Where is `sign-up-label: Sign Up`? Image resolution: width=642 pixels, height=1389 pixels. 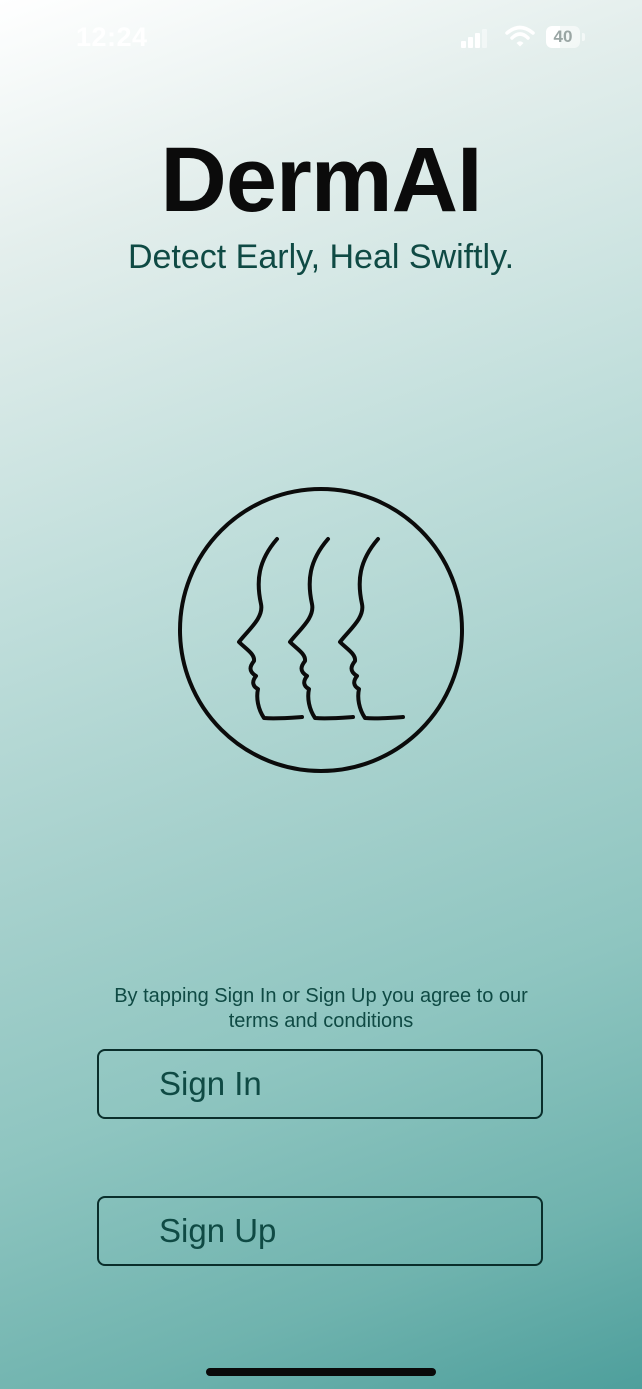
sign-up-label: Sign Up is located at coordinates (218, 1230).